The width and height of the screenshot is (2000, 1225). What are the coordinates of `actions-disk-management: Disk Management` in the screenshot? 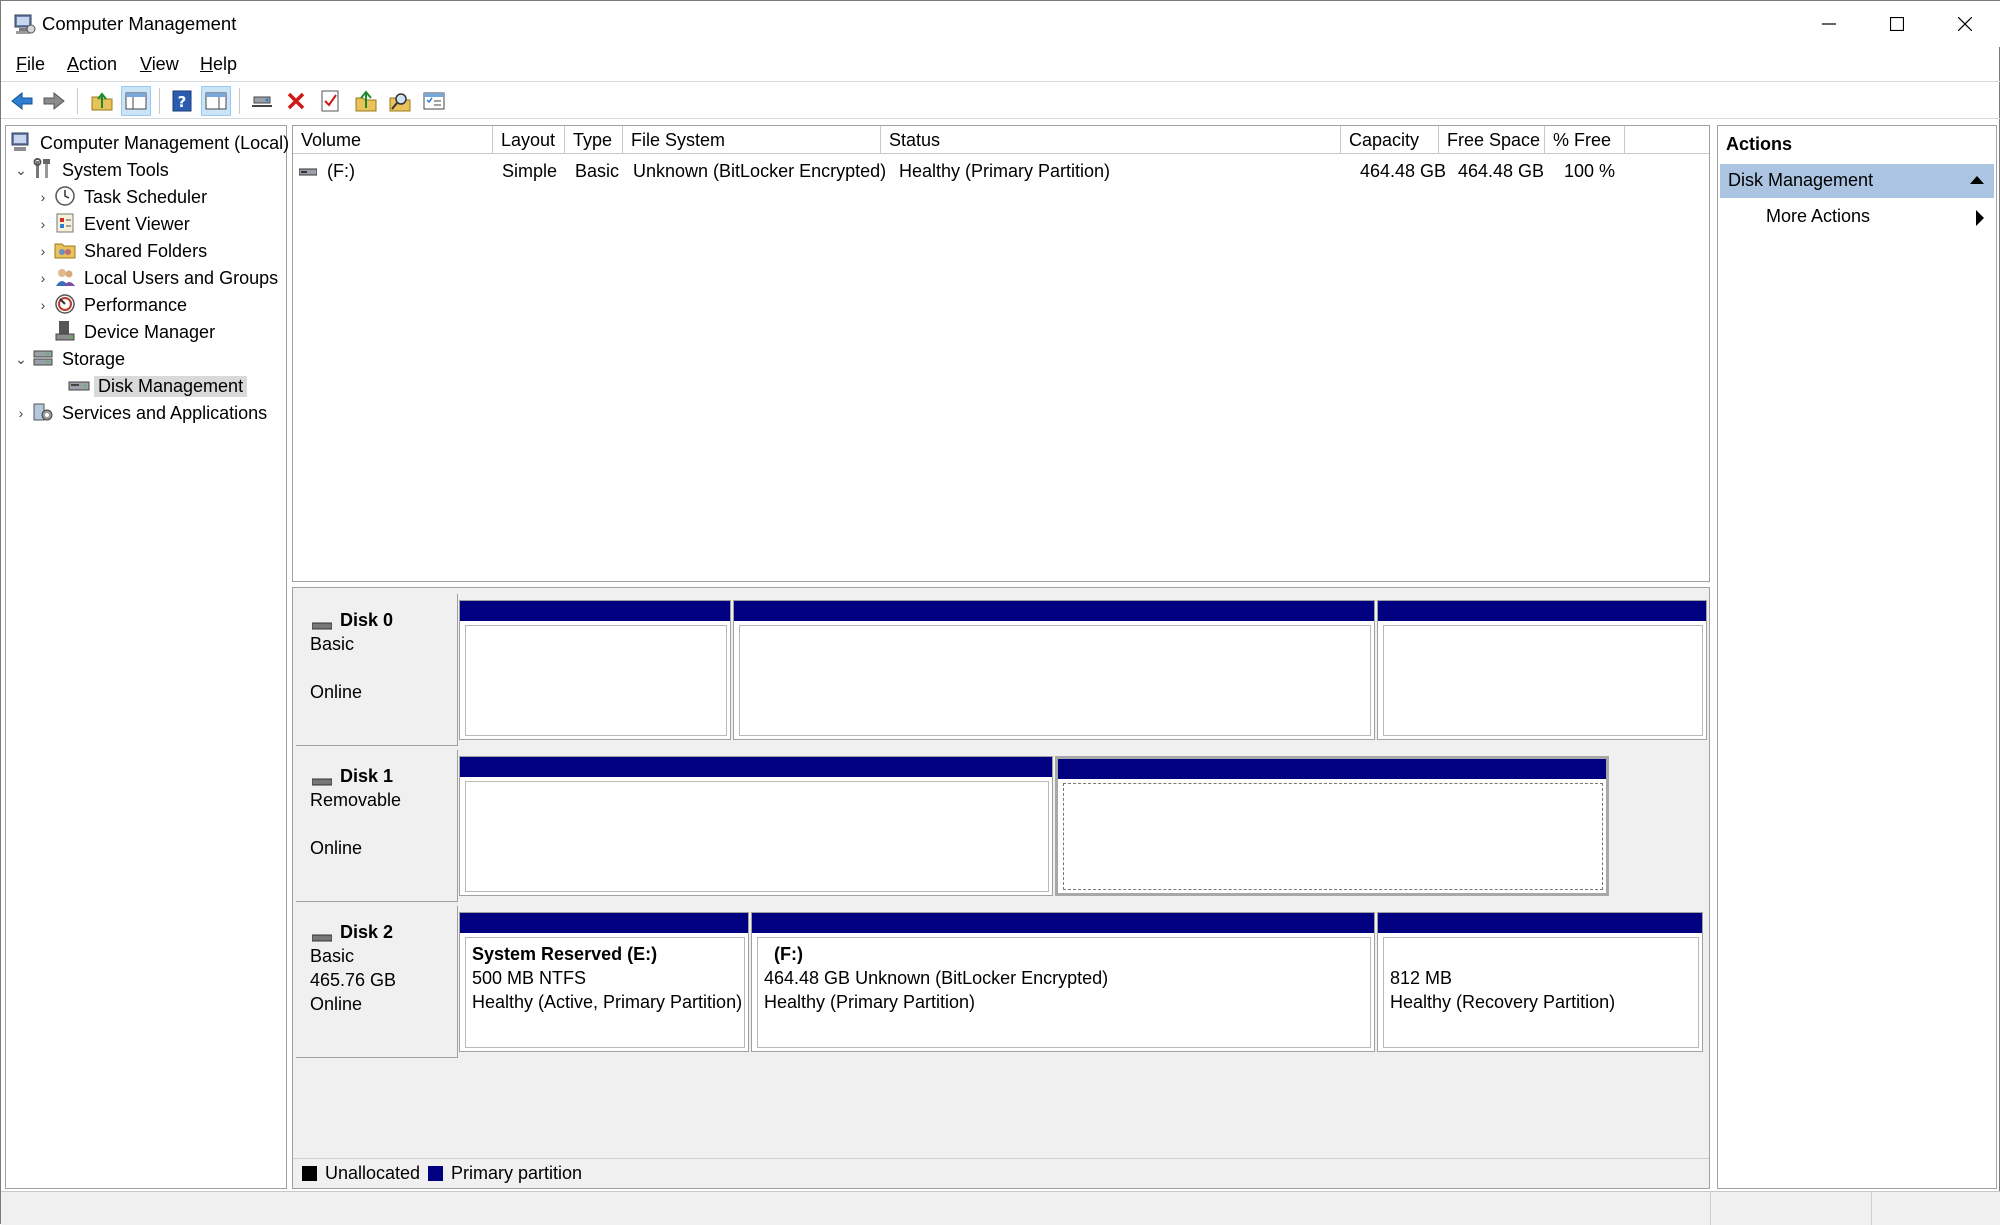 It's located at (1857, 181).